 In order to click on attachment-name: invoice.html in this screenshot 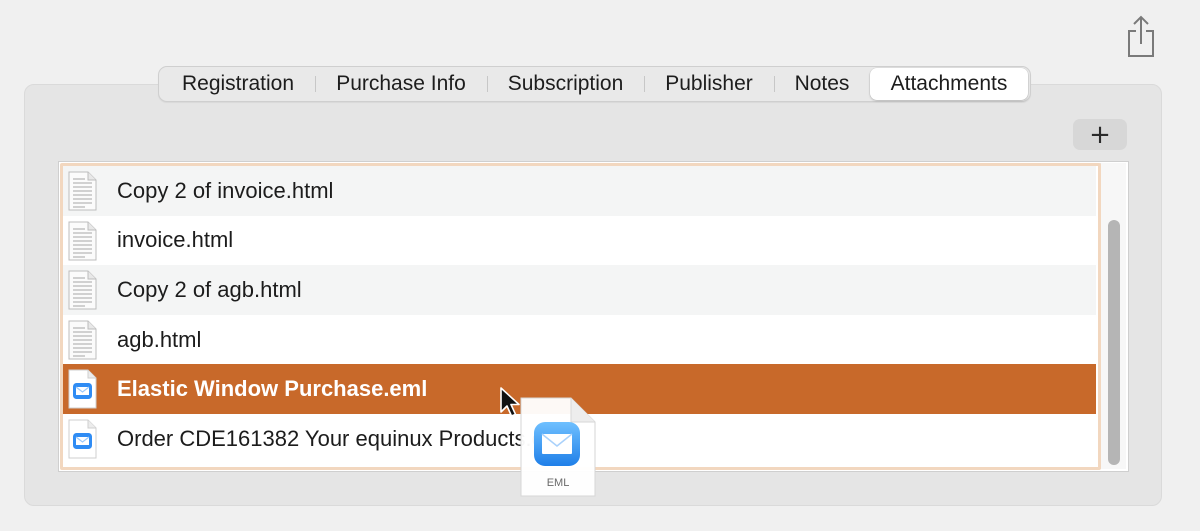, I will do `click(175, 240)`.